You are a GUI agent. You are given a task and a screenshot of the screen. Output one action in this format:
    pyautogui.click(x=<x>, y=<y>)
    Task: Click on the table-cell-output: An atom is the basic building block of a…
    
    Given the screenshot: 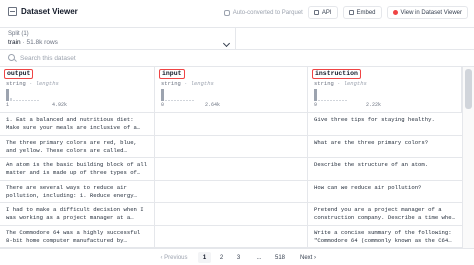 What is the action you would take?
    pyautogui.click(x=77, y=169)
    